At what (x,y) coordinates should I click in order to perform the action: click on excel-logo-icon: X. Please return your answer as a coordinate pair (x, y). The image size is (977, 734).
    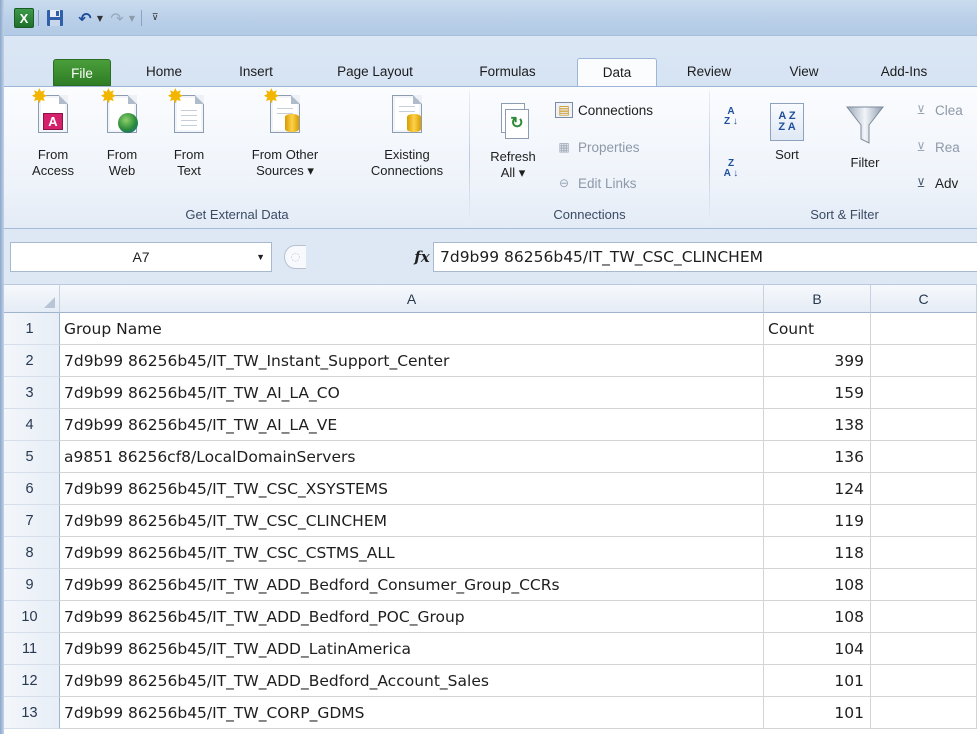
    Looking at the image, I should click on (24, 18).